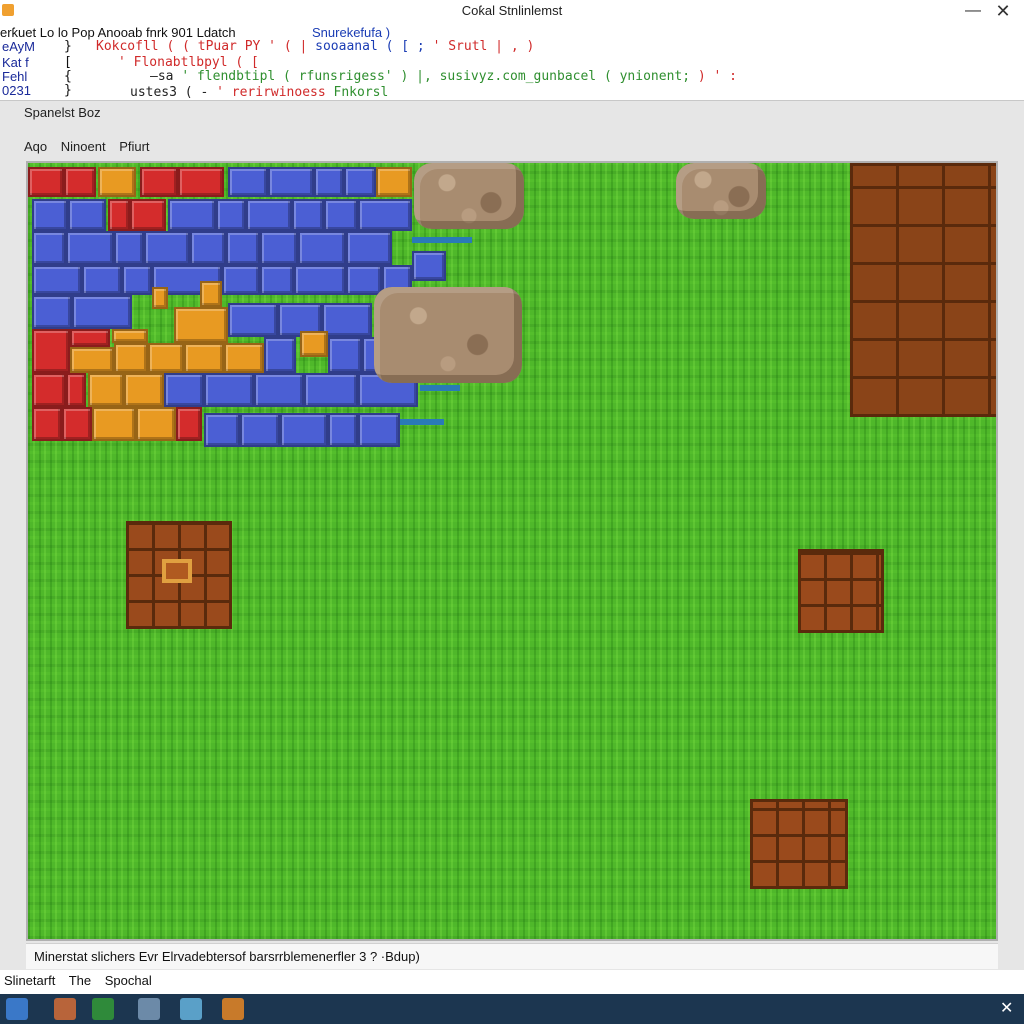  I want to click on code-token: Fnkorsl, so click(361, 92).